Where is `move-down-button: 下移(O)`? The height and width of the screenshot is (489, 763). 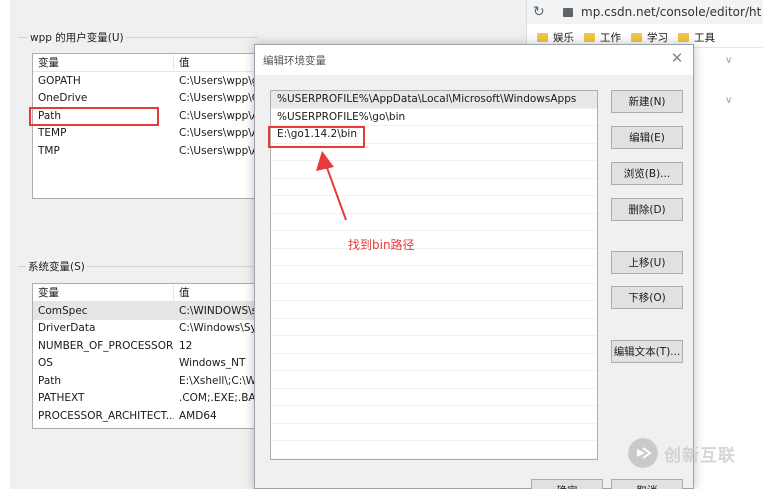 move-down-button: 下移(O) is located at coordinates (647, 297).